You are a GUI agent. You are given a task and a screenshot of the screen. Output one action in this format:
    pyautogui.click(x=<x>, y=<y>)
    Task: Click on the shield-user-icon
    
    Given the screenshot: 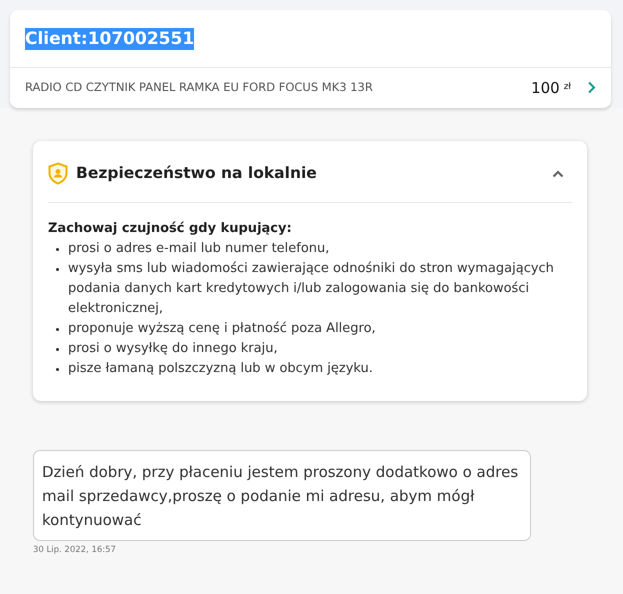 What is the action you would take?
    pyautogui.click(x=58, y=174)
    